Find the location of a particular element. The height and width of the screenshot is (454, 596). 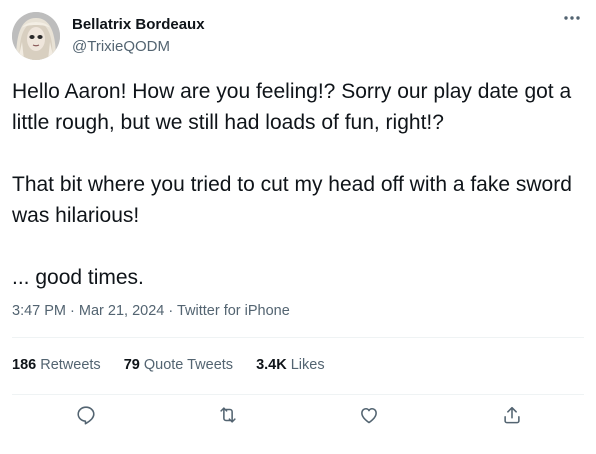

engagement-stats: 186 Retweets 79 Quote Tweets 3.4K Likes is located at coordinates (180, 365).